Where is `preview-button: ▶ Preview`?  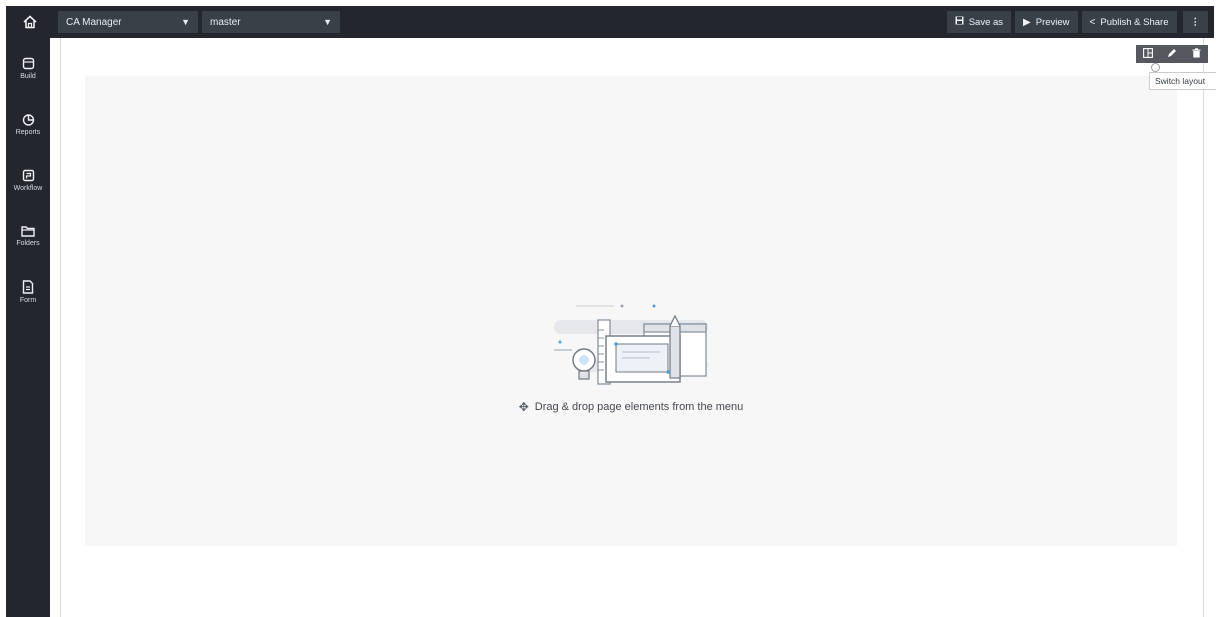
preview-button: ▶ Preview is located at coordinates (1046, 22).